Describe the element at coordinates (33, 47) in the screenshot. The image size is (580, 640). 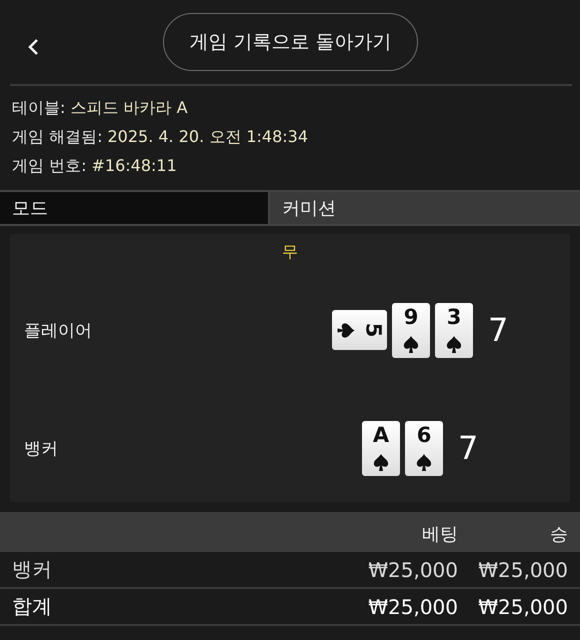
I see `back-icon` at that location.